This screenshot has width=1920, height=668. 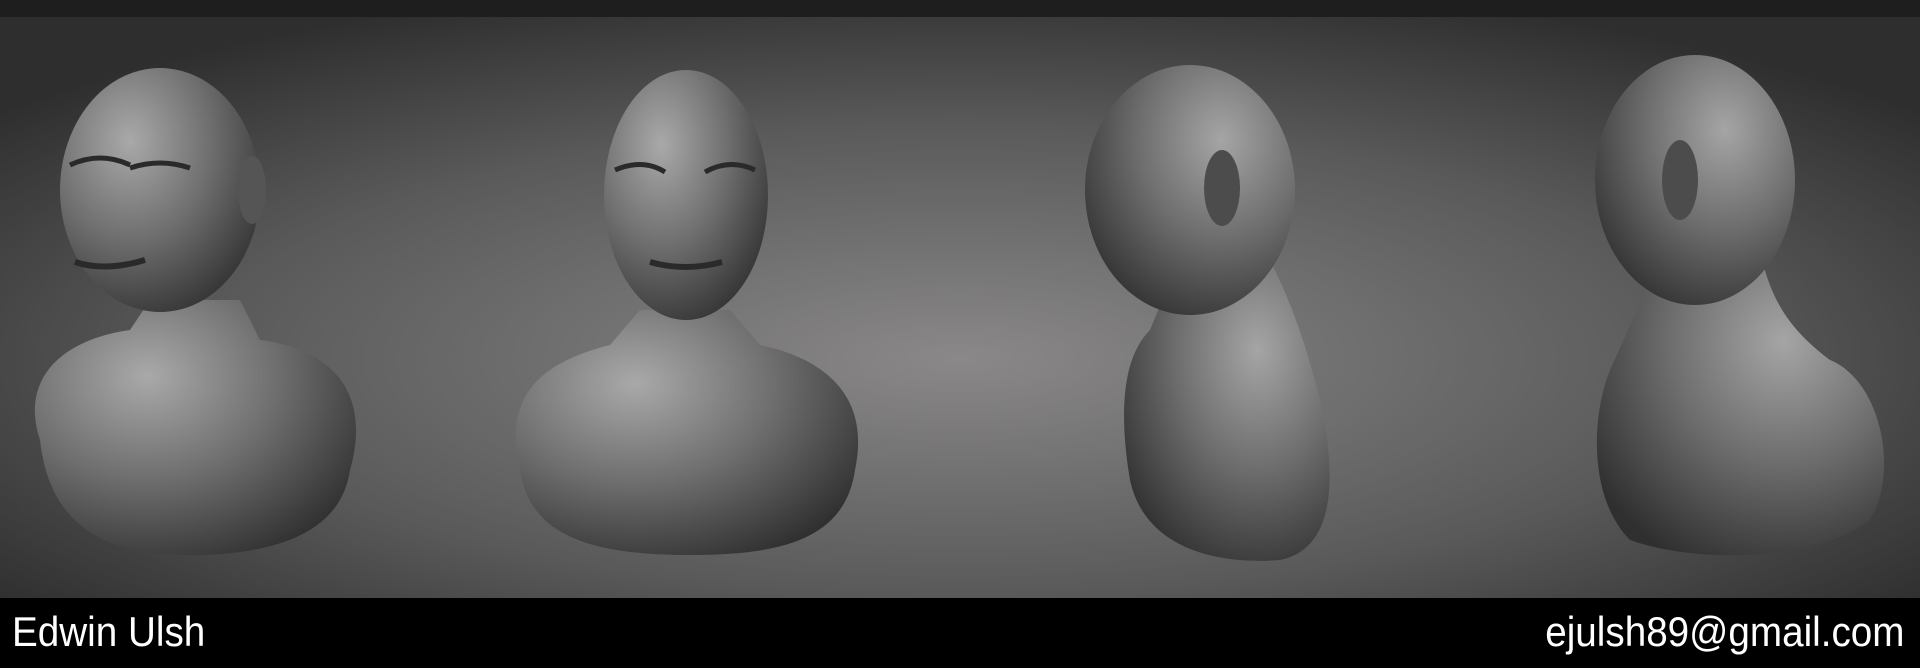 I want to click on footer-bar: Edwin Ulsh ejulsh89@gmail.com, so click(x=960, y=633).